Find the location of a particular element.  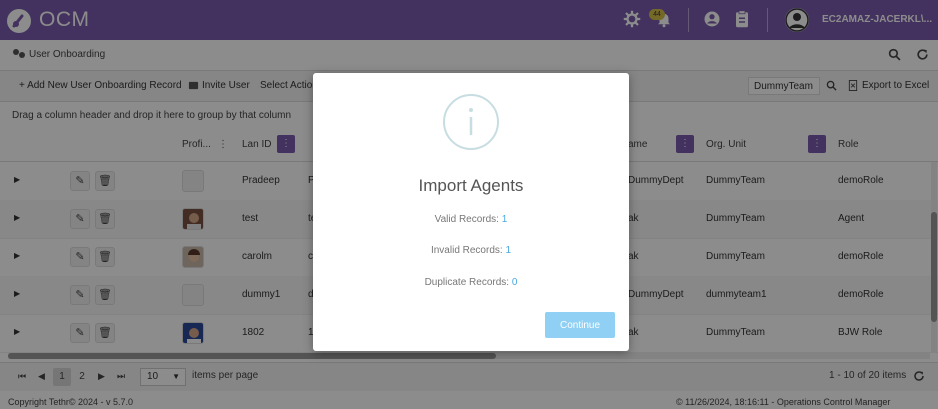

valid-records-stat: Valid Records: 1 is located at coordinates (471, 219).